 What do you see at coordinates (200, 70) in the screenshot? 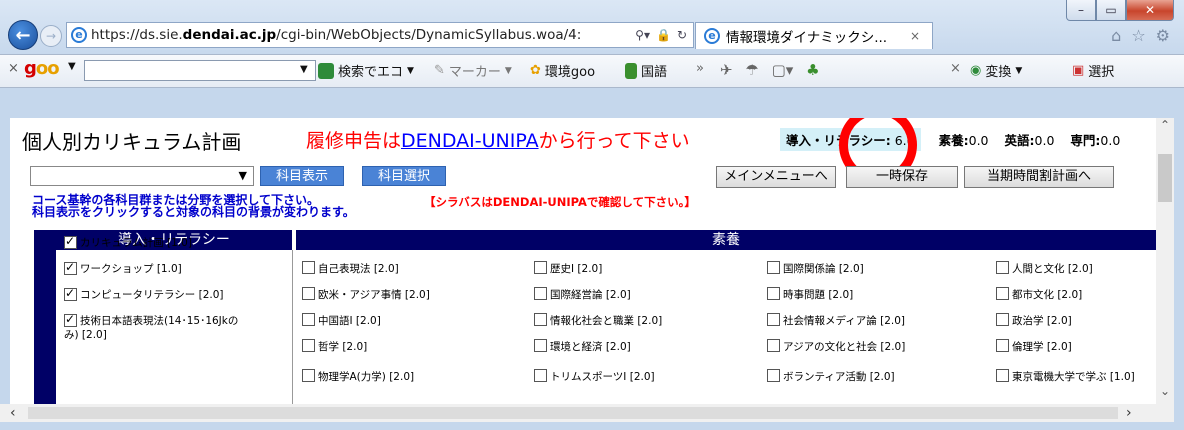
I see `goo-search-input` at bounding box center [200, 70].